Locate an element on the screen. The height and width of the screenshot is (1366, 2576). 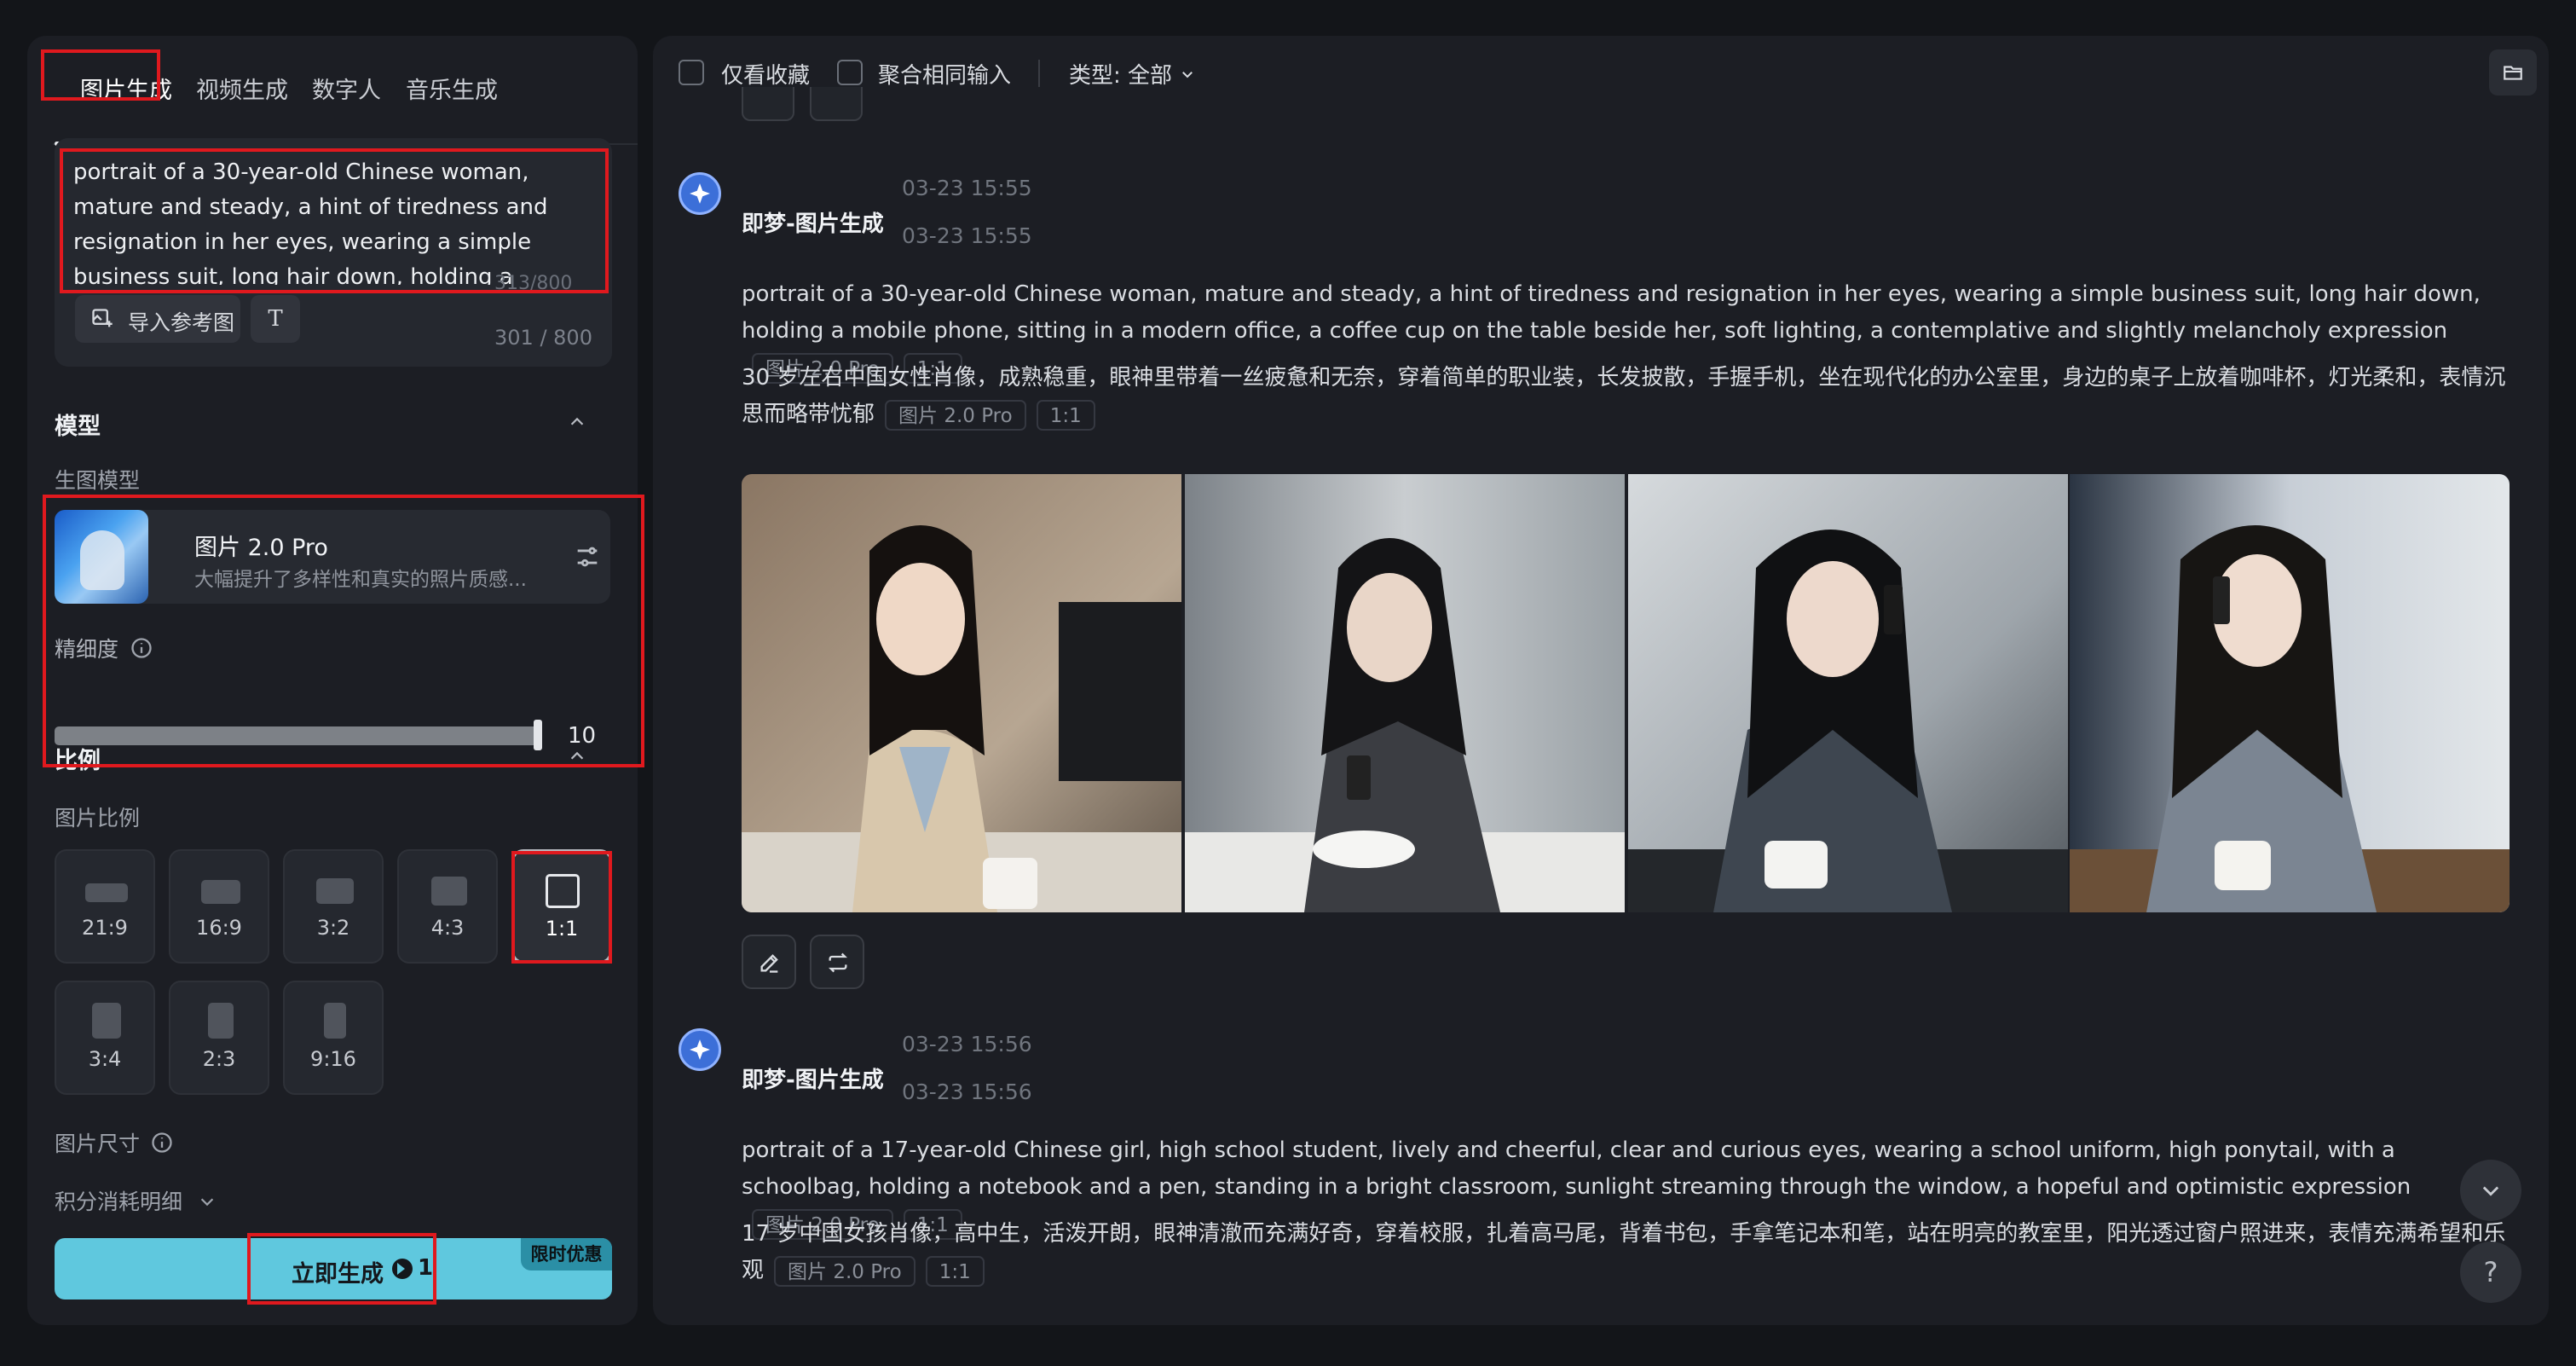
tab-image-generation: 图片生成 is located at coordinates (126, 88).